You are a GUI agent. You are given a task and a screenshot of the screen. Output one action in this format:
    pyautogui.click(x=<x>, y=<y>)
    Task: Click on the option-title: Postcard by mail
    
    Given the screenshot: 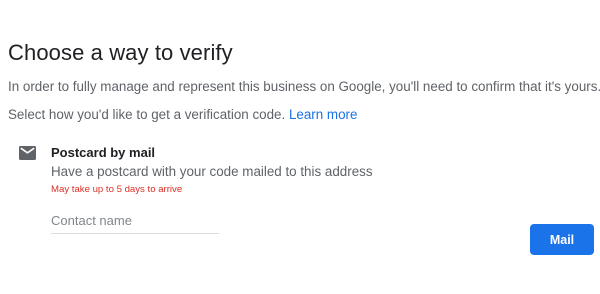 What is the action you would take?
    pyautogui.click(x=103, y=152)
    